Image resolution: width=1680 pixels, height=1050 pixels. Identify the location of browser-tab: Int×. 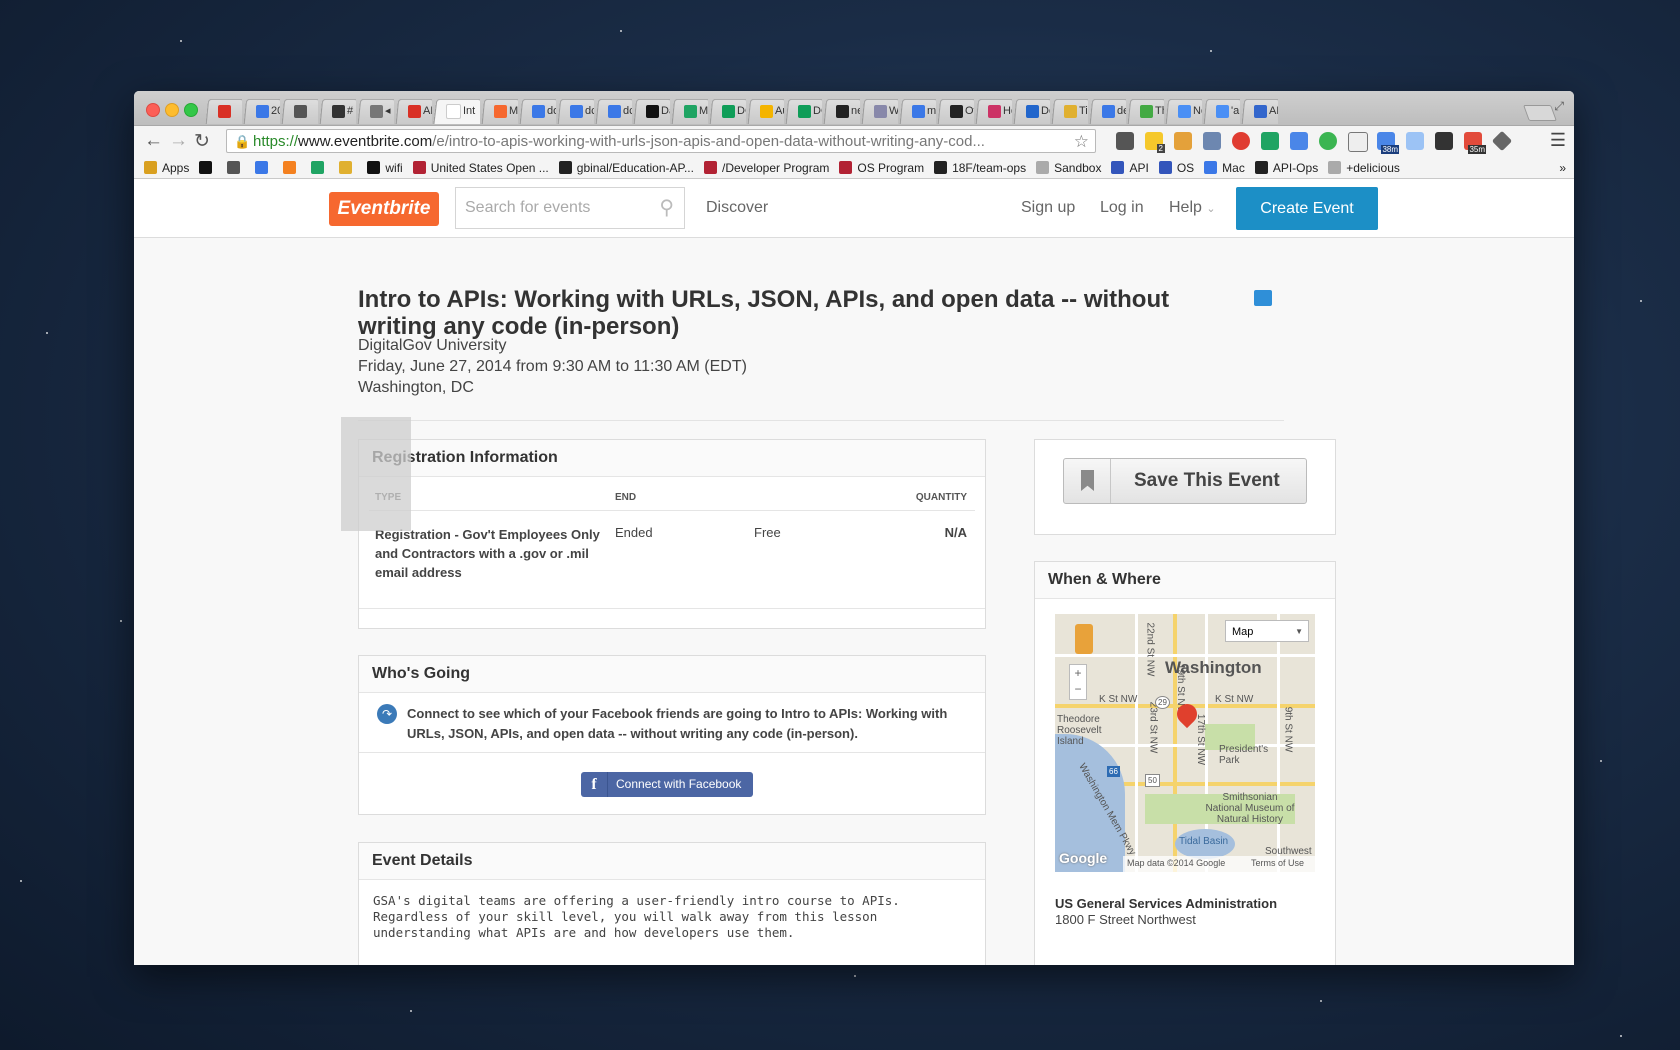
(456, 111).